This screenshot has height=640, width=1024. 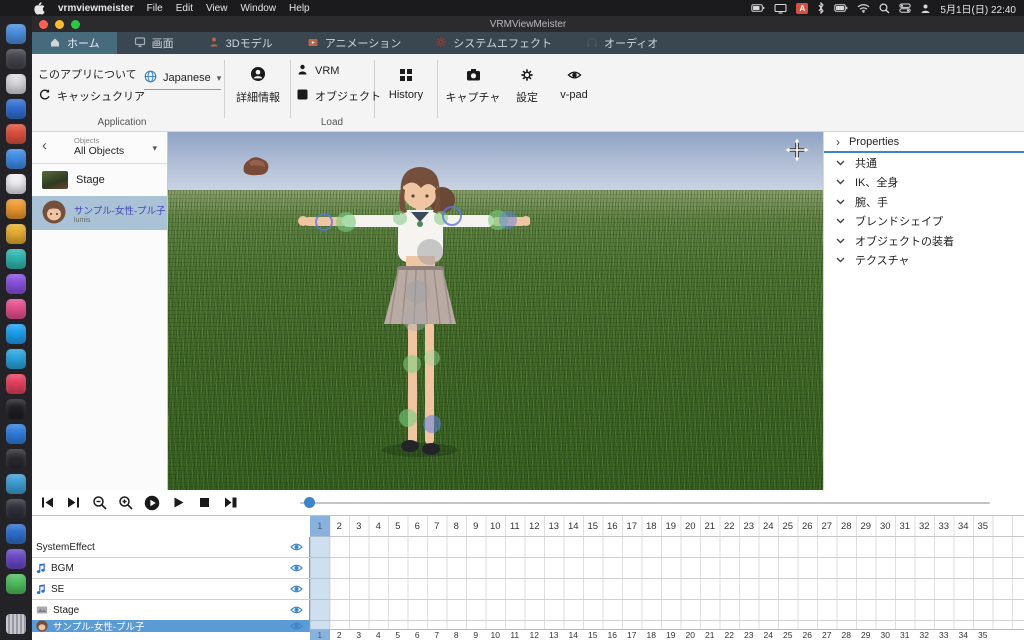 I want to click on wifi-icon, so click(x=863, y=8).